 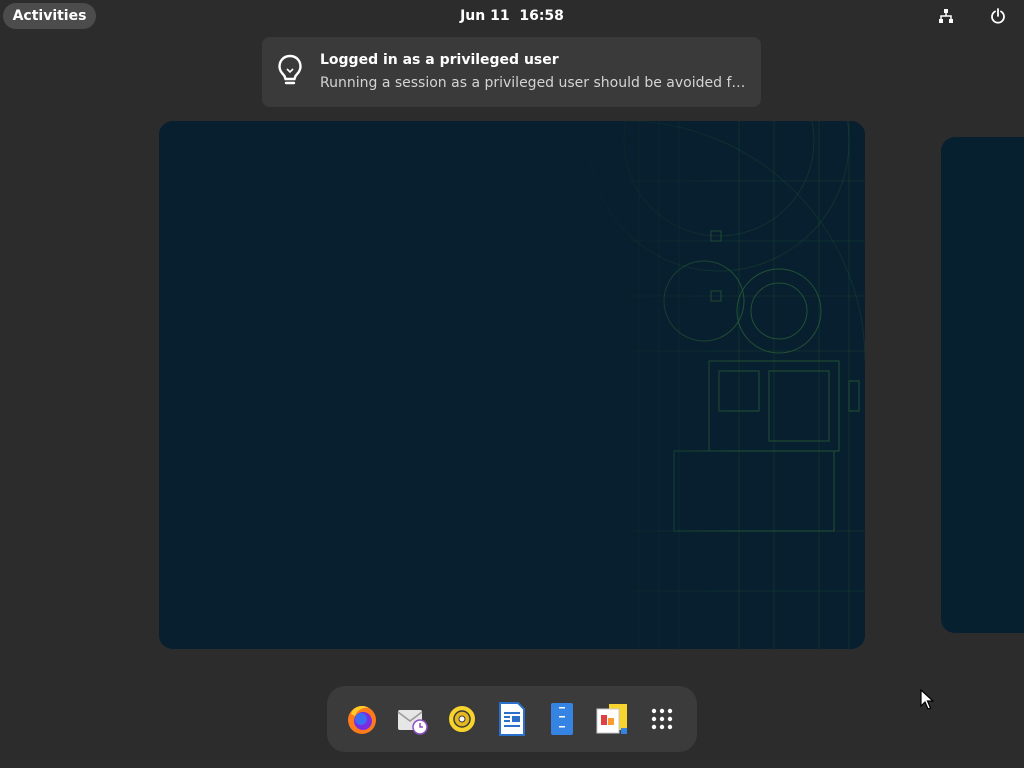 What do you see at coordinates (462, 719) in the screenshot?
I see `rhythmbox-icon` at bounding box center [462, 719].